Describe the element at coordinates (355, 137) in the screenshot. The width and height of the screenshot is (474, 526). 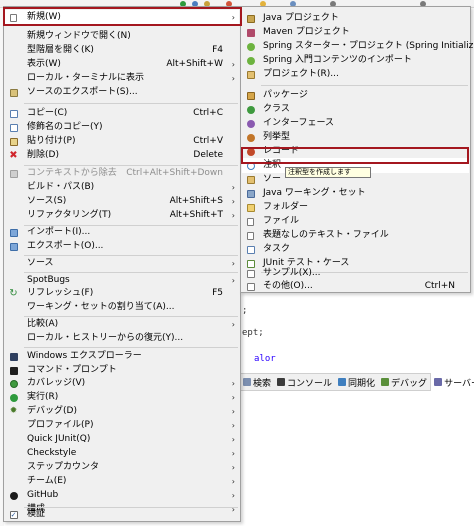
I see `submenu-item-enum: 列挙型` at that location.